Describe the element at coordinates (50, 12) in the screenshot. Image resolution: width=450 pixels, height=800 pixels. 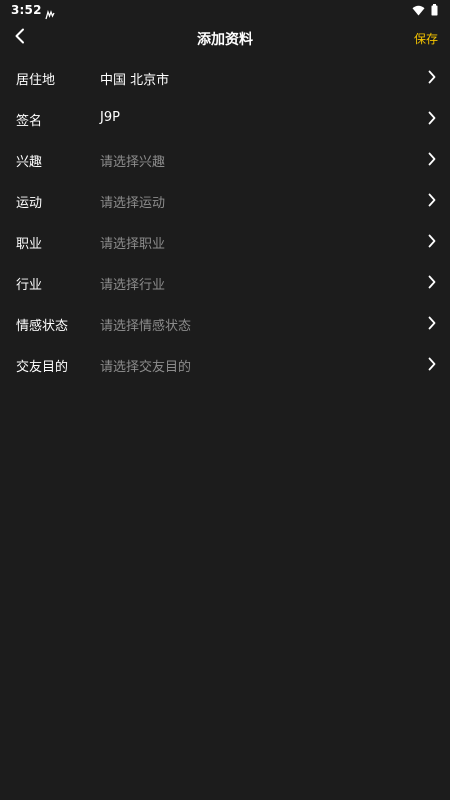
I see `notification-icon` at that location.